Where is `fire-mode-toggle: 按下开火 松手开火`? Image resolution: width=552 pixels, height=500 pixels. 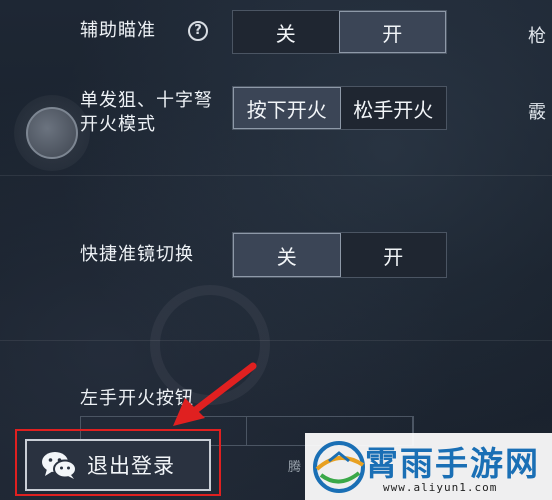
fire-mode-toggle: 按下开火 松手开火 is located at coordinates (339, 108).